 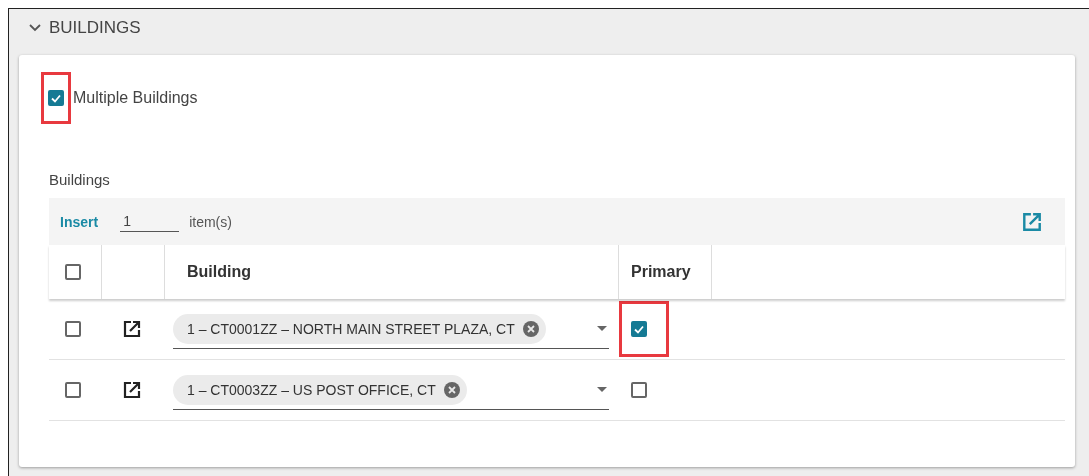 I want to click on section-header: BUILDINGS, so click(x=549, y=28).